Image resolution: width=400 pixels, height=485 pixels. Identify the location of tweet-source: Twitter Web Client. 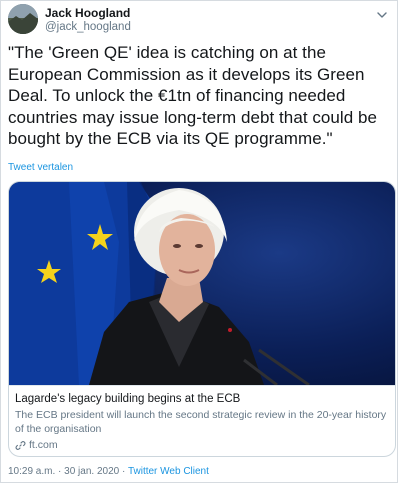
(168, 471).